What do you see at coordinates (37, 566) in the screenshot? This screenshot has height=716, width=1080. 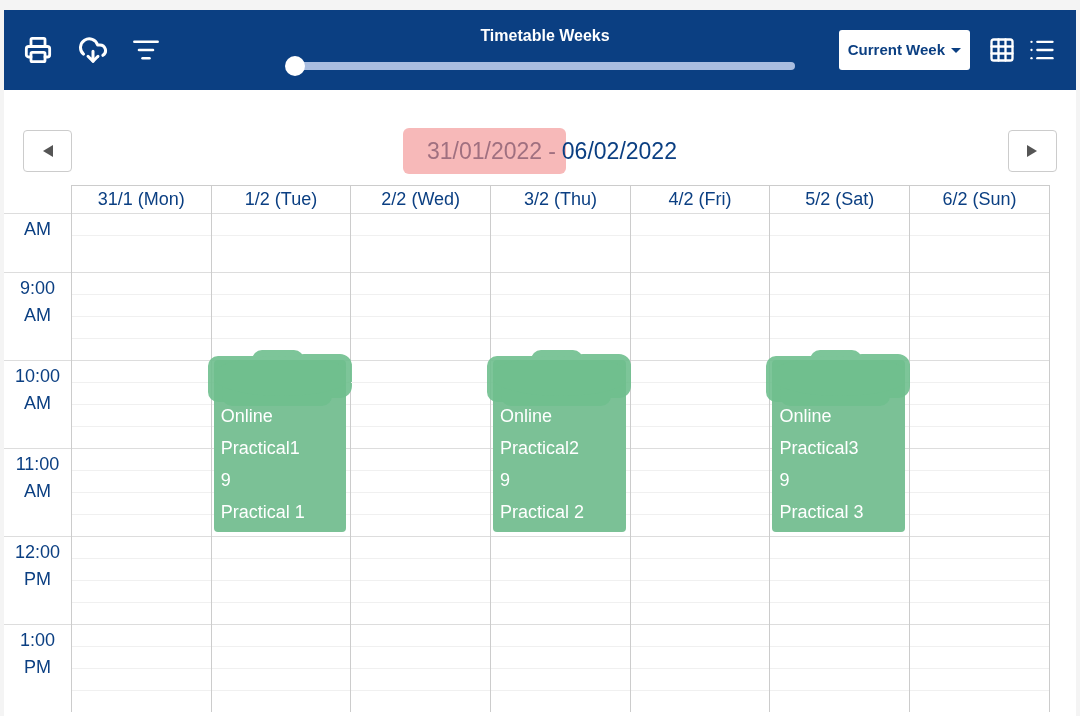 I see `time-label: 12:00 PM` at bounding box center [37, 566].